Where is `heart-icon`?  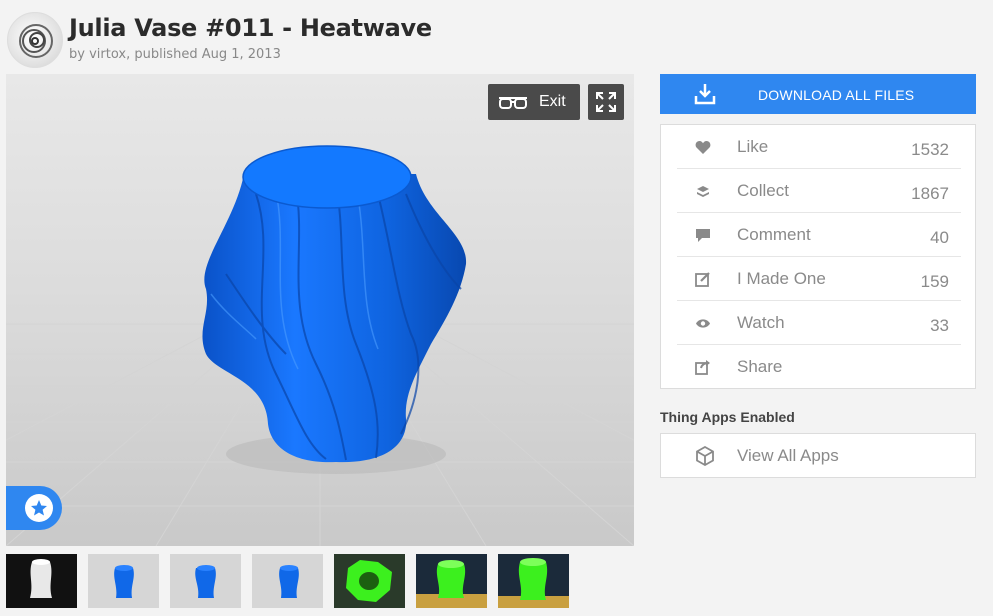 heart-icon is located at coordinates (703, 147).